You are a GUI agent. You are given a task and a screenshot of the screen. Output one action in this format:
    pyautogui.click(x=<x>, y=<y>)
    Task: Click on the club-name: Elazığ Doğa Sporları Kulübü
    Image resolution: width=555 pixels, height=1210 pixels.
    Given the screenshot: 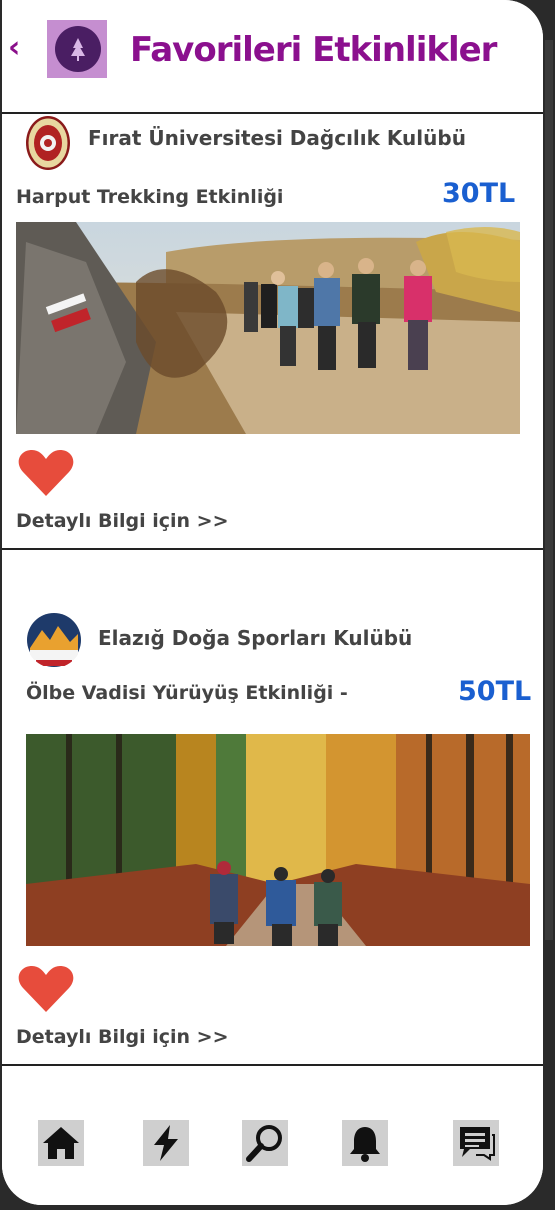 What is the action you would take?
    pyautogui.click(x=255, y=638)
    